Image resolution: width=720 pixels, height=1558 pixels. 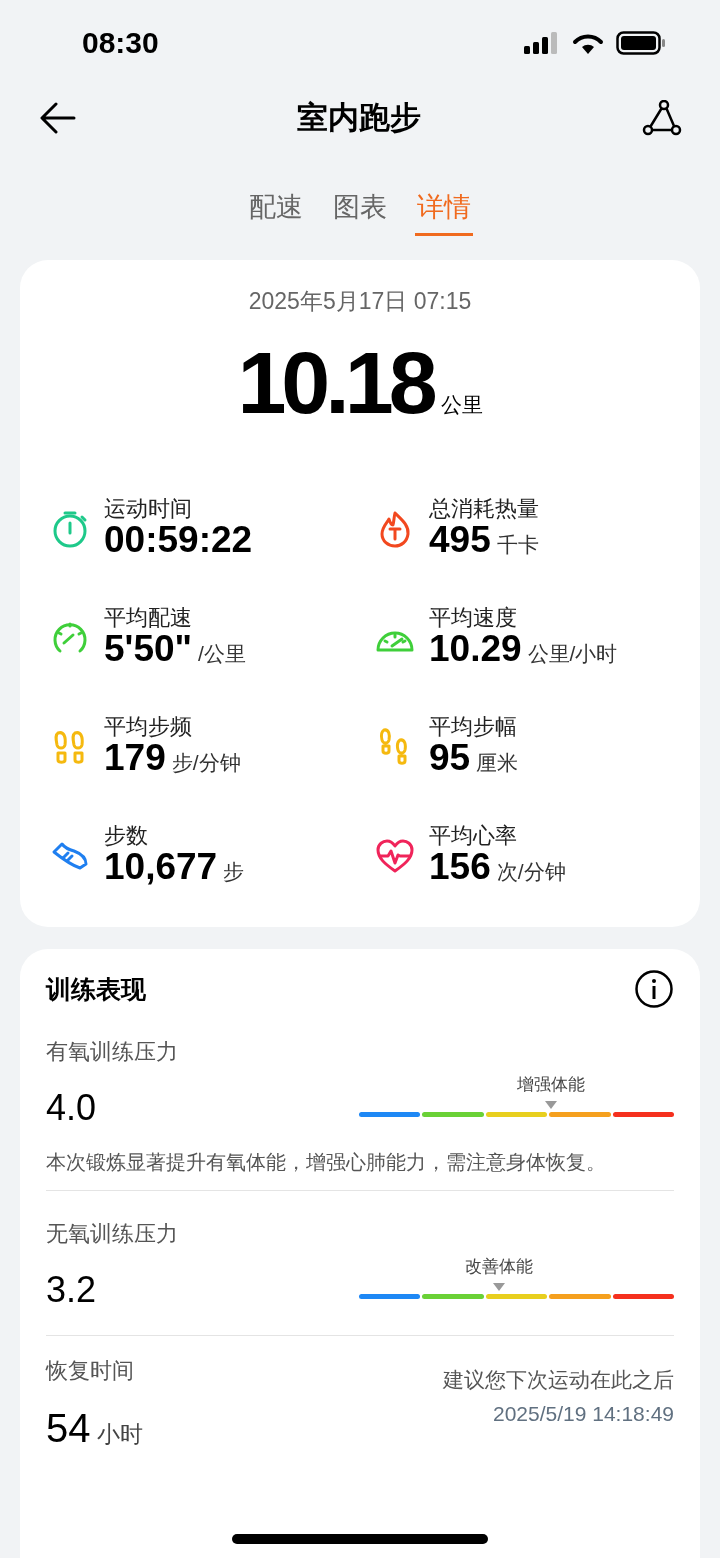 I want to click on stat-unit: 步, so click(x=234, y=872).